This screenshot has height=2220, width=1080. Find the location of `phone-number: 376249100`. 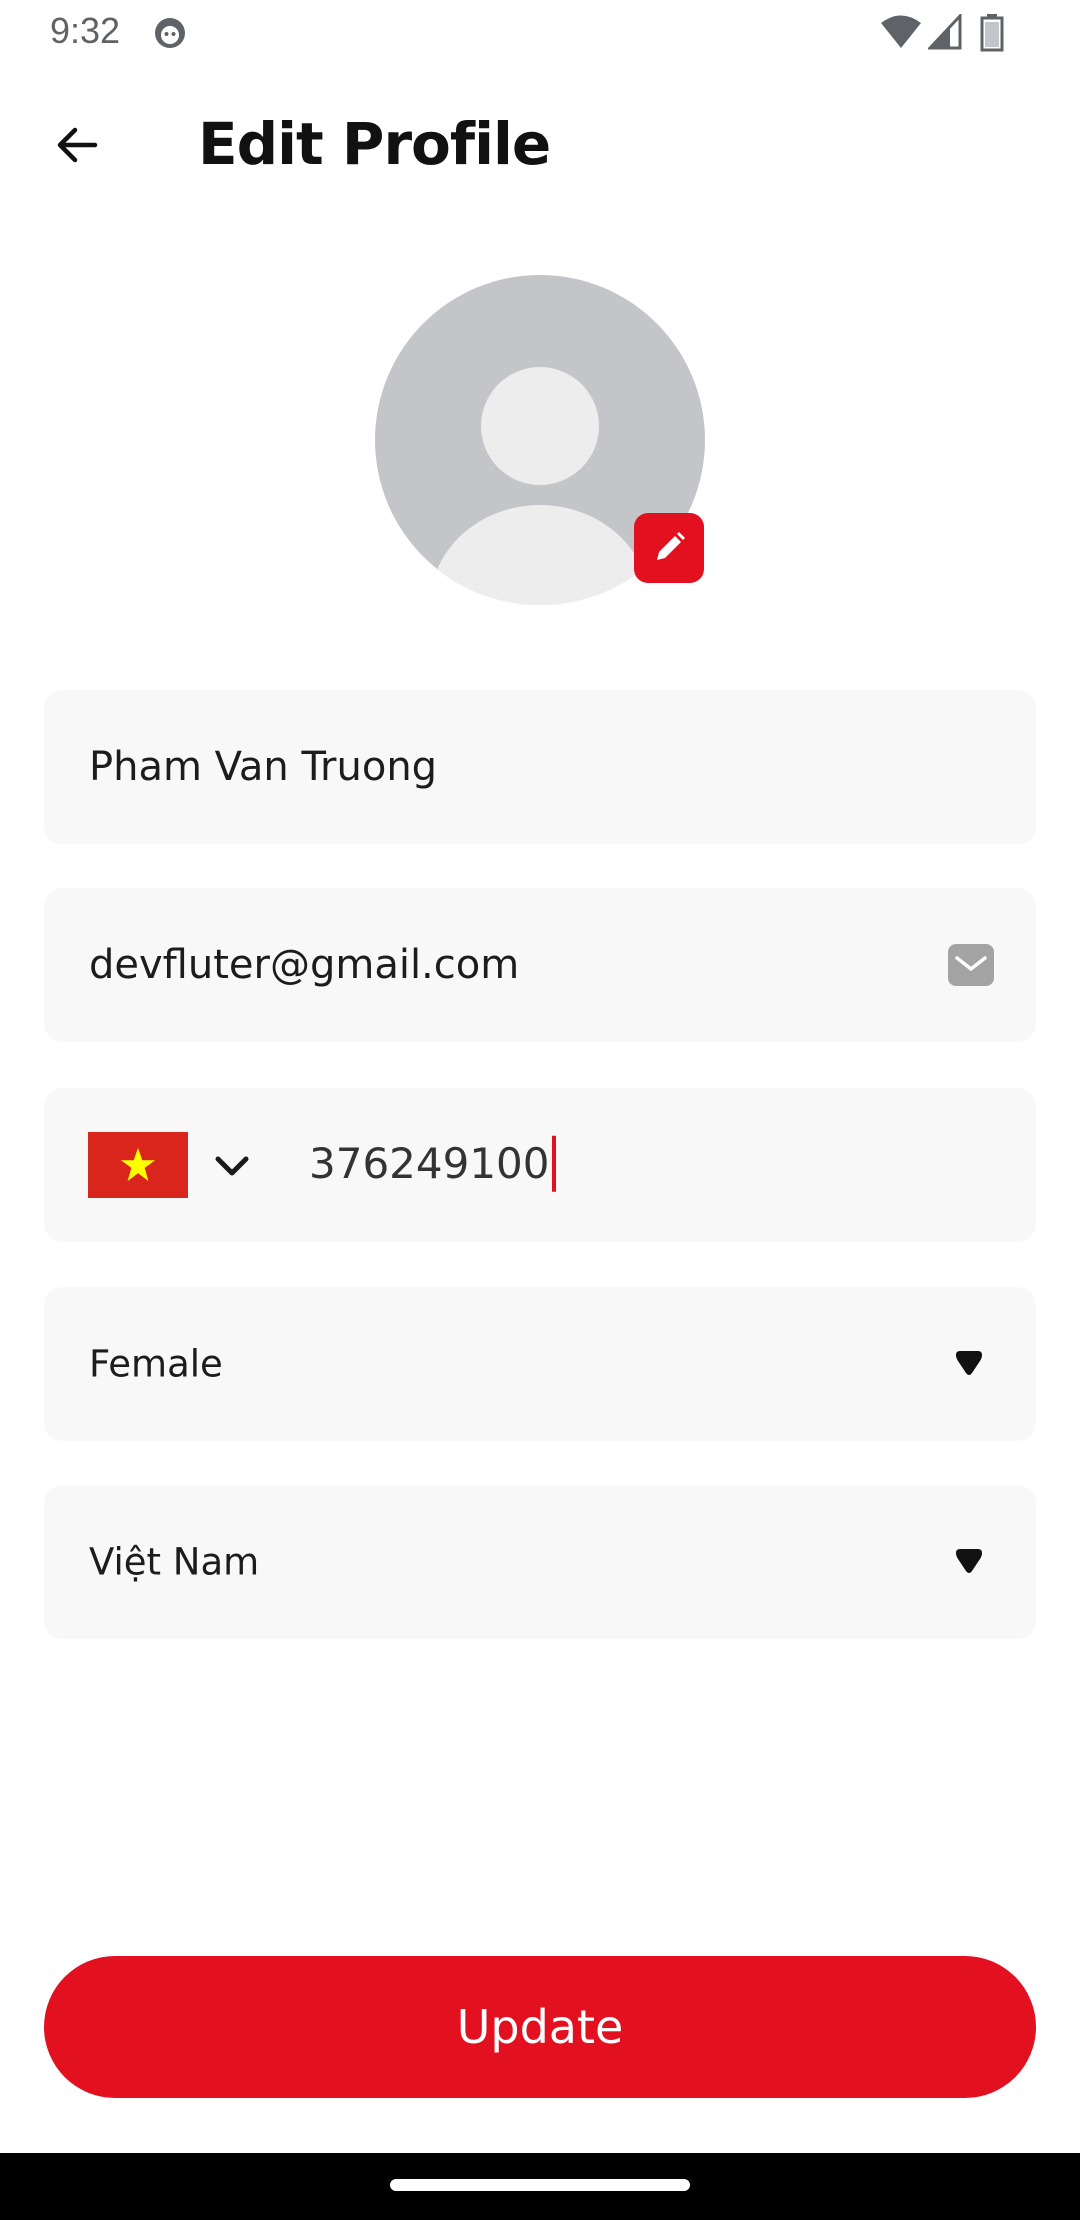

phone-number: 376249100 is located at coordinates (429, 1163).